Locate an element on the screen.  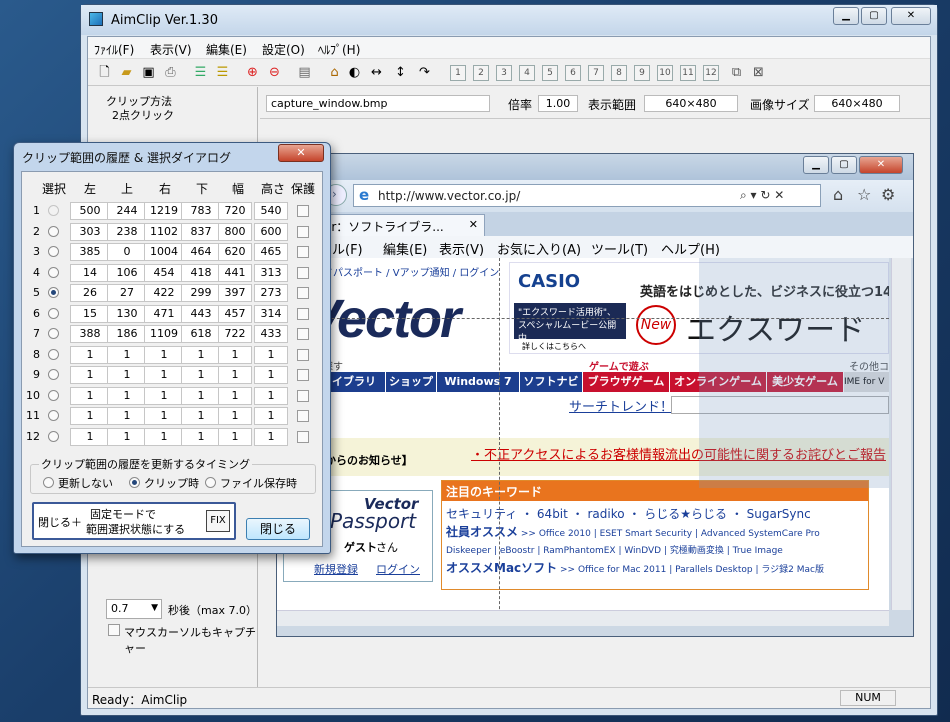
row-cell-h: 313 is located at coordinates (271, 272).